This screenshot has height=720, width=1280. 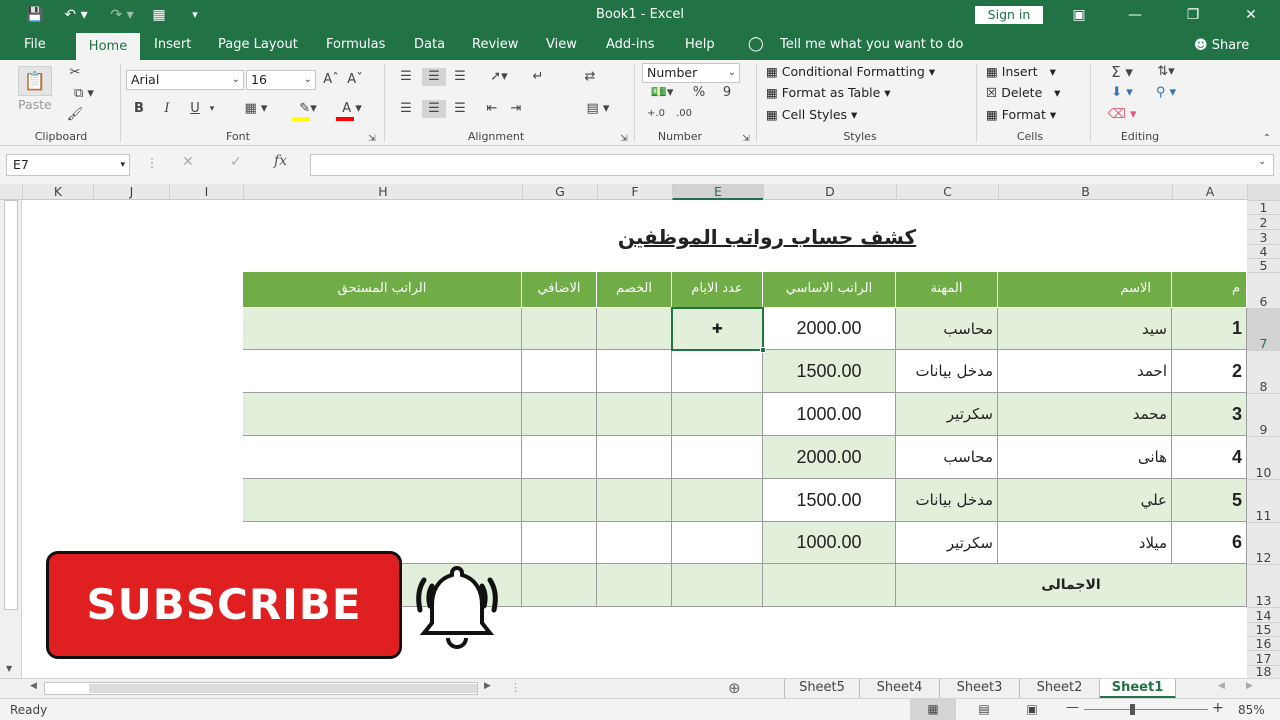 What do you see at coordinates (1263, 657) in the screenshot?
I see `row-header: 17` at bounding box center [1263, 657].